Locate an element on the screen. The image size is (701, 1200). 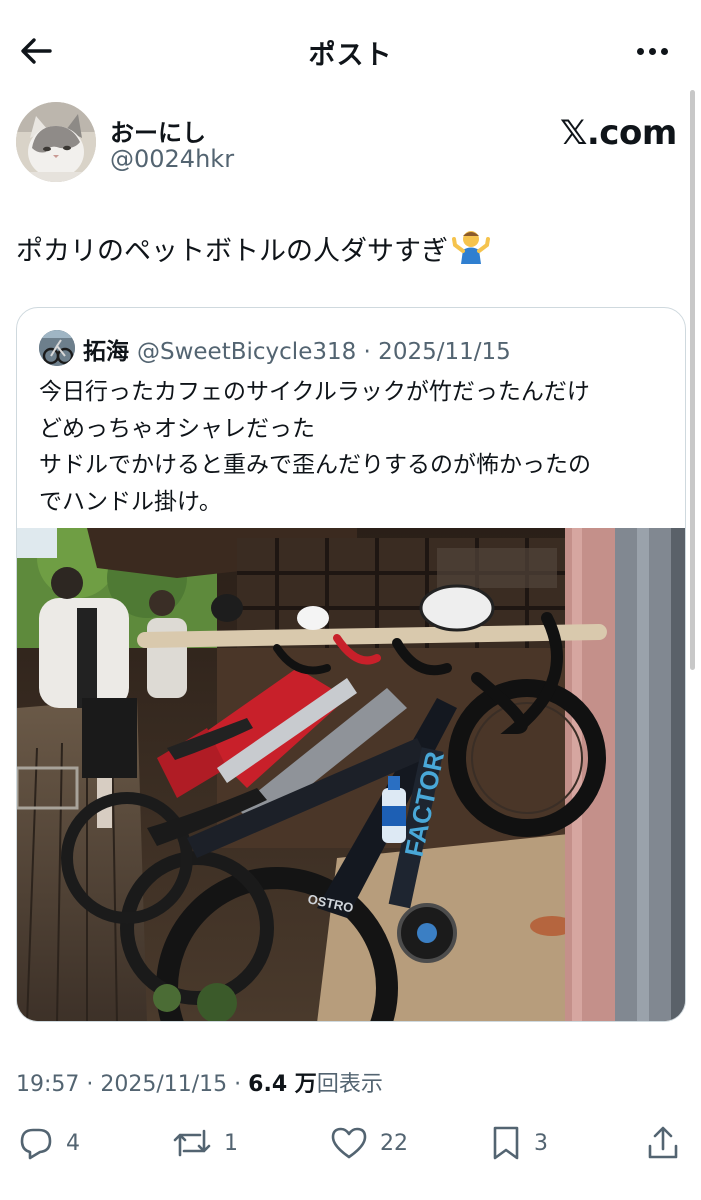
repost-icon is located at coordinates (192, 1143).